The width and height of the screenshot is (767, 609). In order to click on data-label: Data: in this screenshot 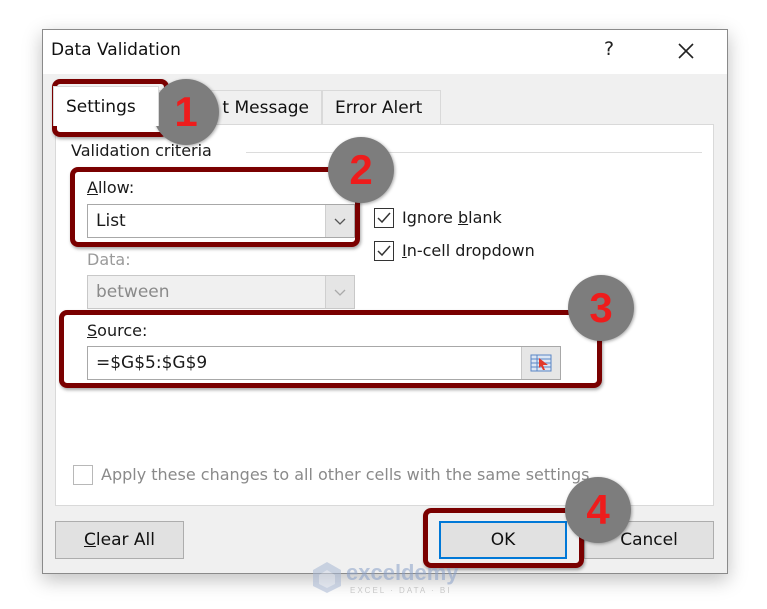, I will do `click(109, 259)`.